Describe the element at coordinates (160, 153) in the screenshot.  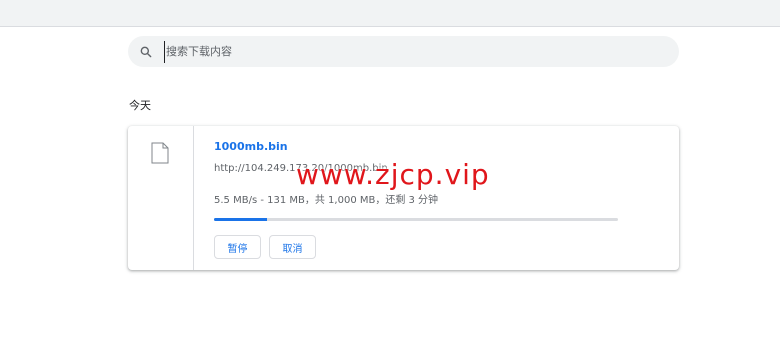
I see `file-icon` at that location.